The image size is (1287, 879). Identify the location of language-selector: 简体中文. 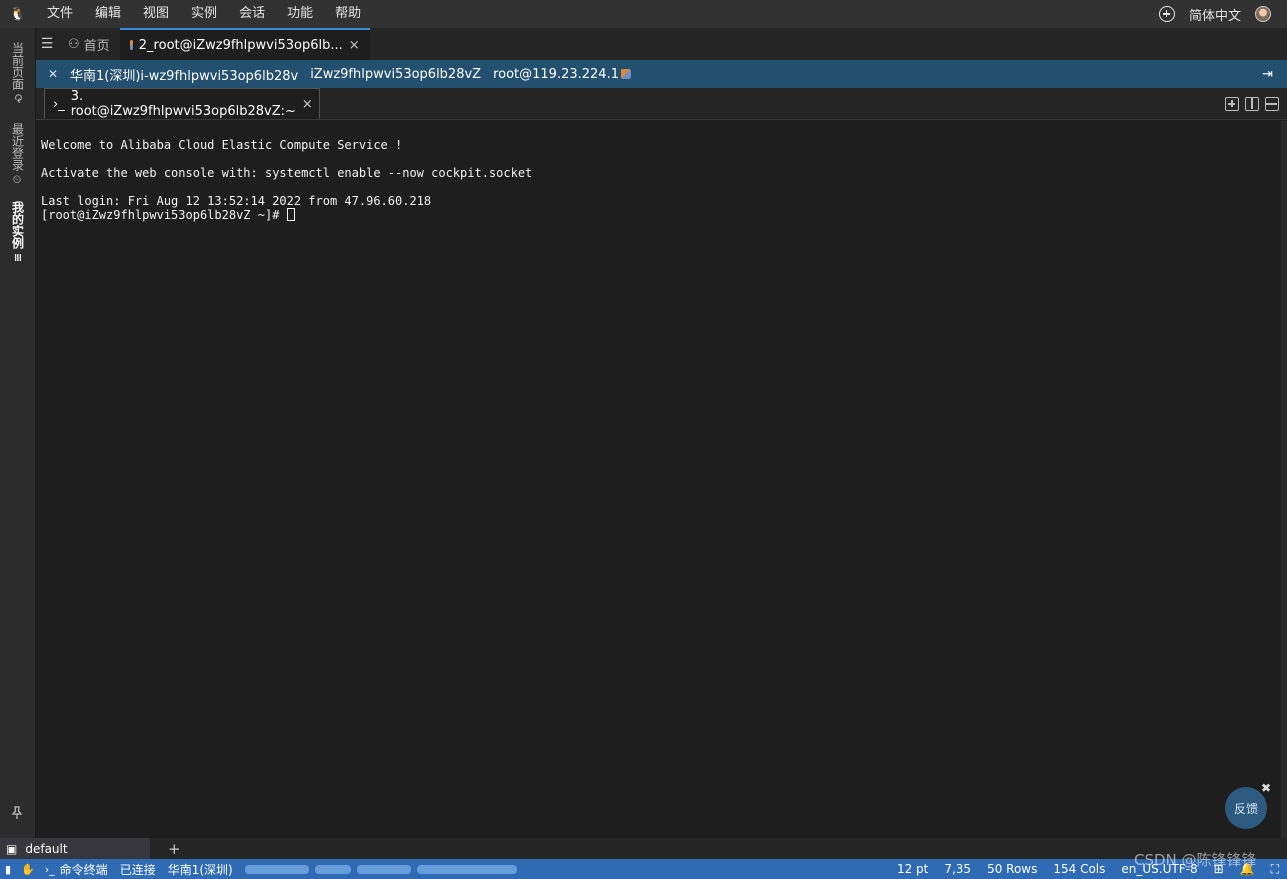
(1215, 14).